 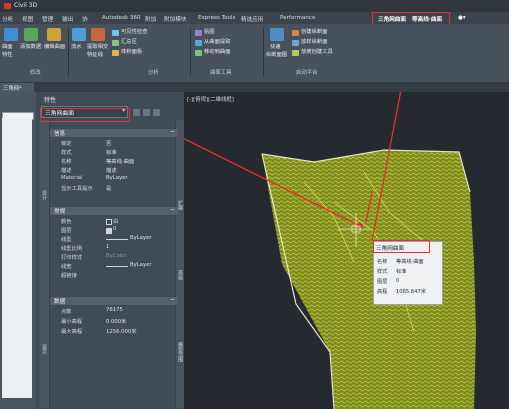 What do you see at coordinates (180, 352) in the screenshot?
I see `tab-model-extents: 模型范围` at bounding box center [180, 352].